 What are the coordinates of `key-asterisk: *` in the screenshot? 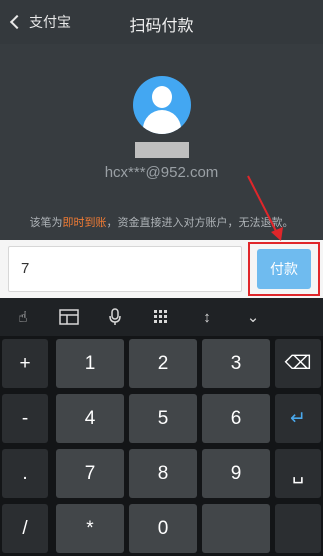 It's located at (90, 528).